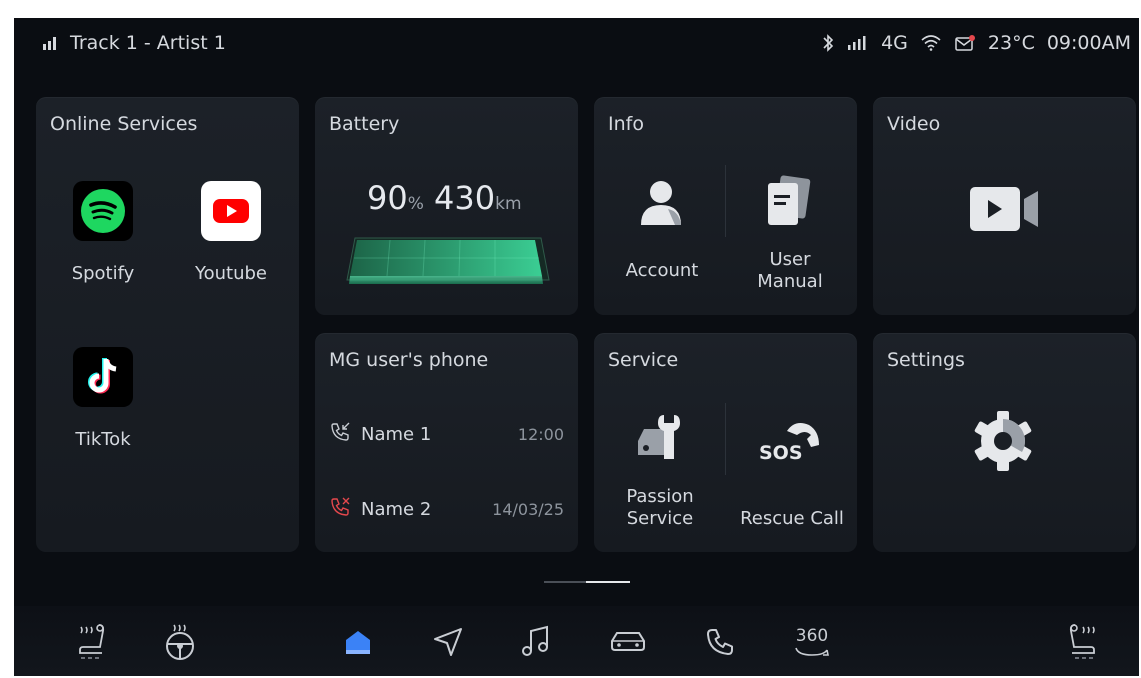  What do you see at coordinates (914, 124) in the screenshot?
I see `card-title: Video` at bounding box center [914, 124].